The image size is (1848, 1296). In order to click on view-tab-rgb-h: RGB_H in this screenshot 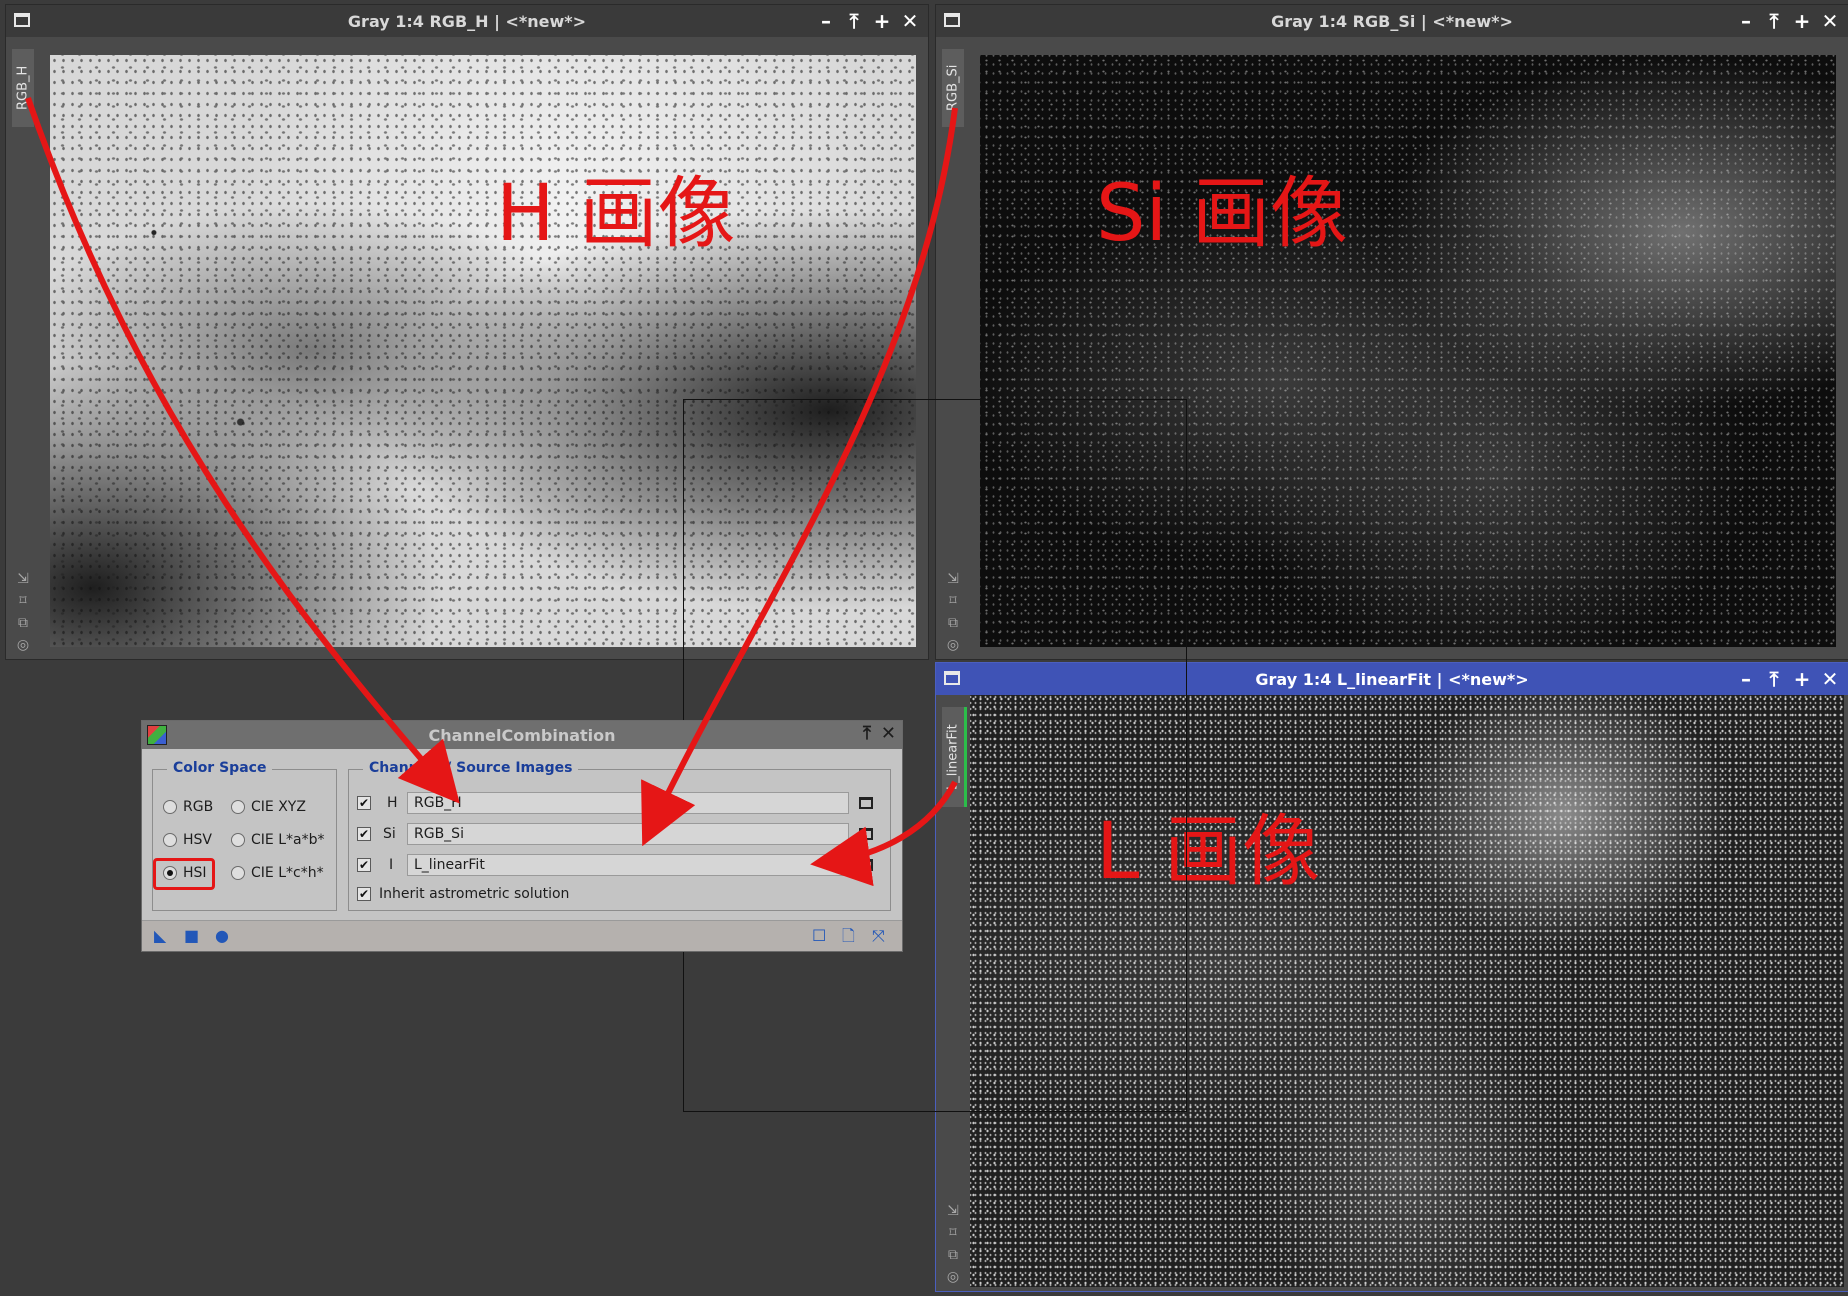, I will do `click(23, 88)`.